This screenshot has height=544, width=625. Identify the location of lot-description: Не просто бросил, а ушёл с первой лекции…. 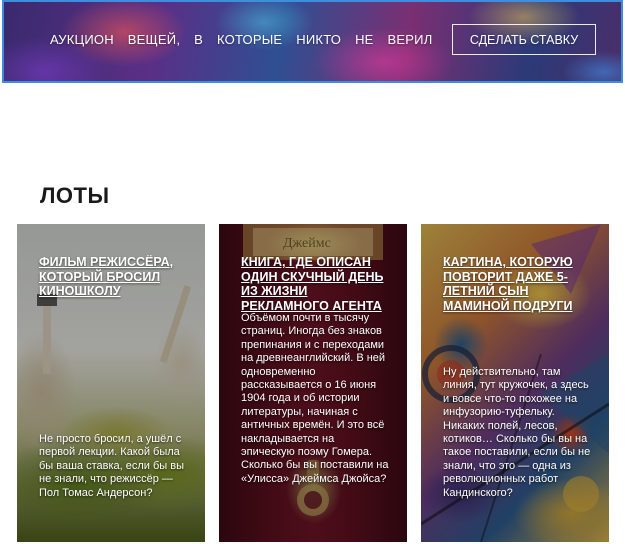
(112, 466).